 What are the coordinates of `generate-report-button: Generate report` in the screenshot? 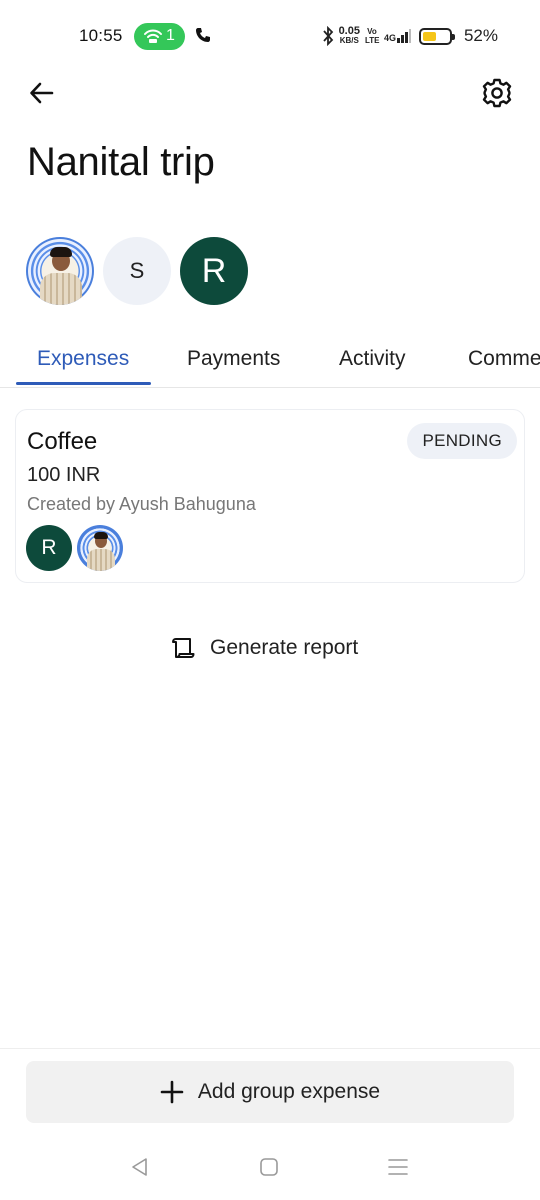 It's located at (264, 648).